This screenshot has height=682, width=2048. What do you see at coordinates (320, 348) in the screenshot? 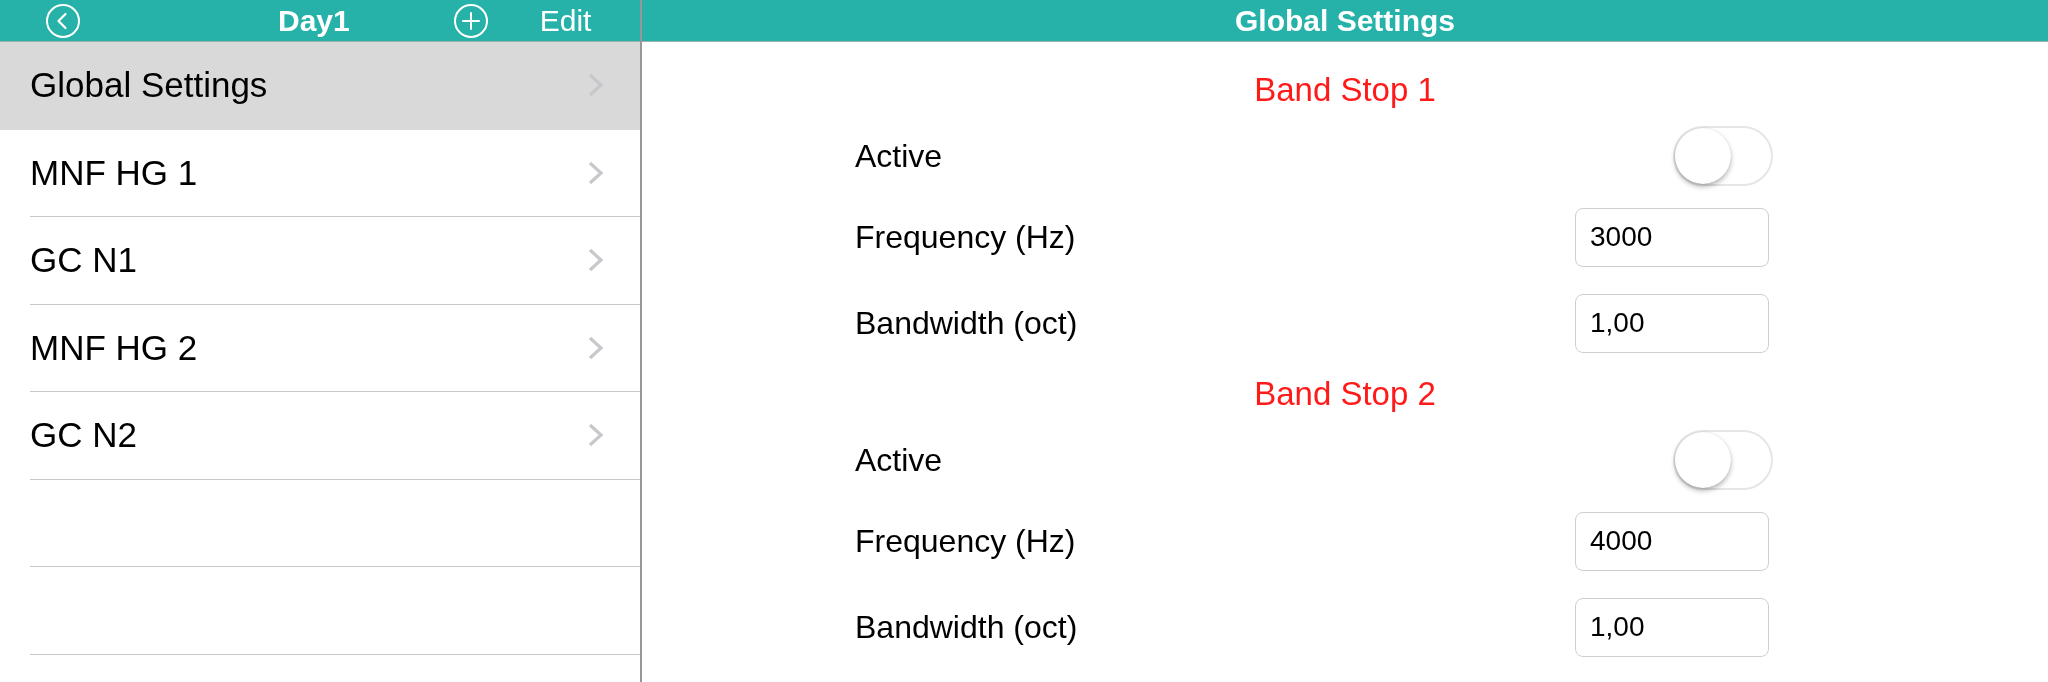
I see `sidebar-item: MNF HG 2` at bounding box center [320, 348].